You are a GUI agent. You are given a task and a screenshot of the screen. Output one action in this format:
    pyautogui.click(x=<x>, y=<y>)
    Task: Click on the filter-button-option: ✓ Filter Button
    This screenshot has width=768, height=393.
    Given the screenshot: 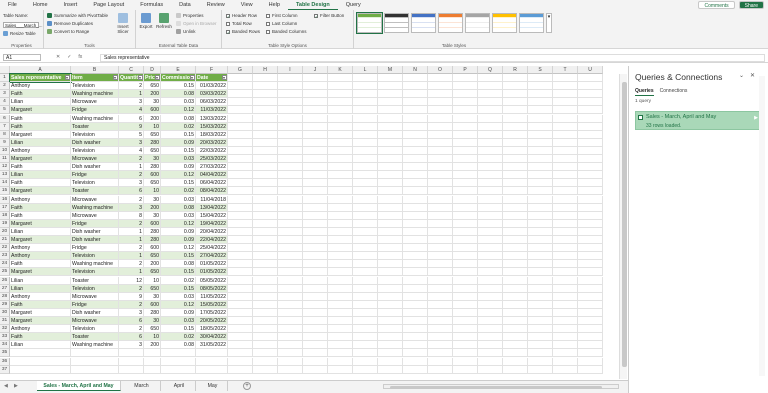 What is the action you would take?
    pyautogui.click(x=329, y=15)
    